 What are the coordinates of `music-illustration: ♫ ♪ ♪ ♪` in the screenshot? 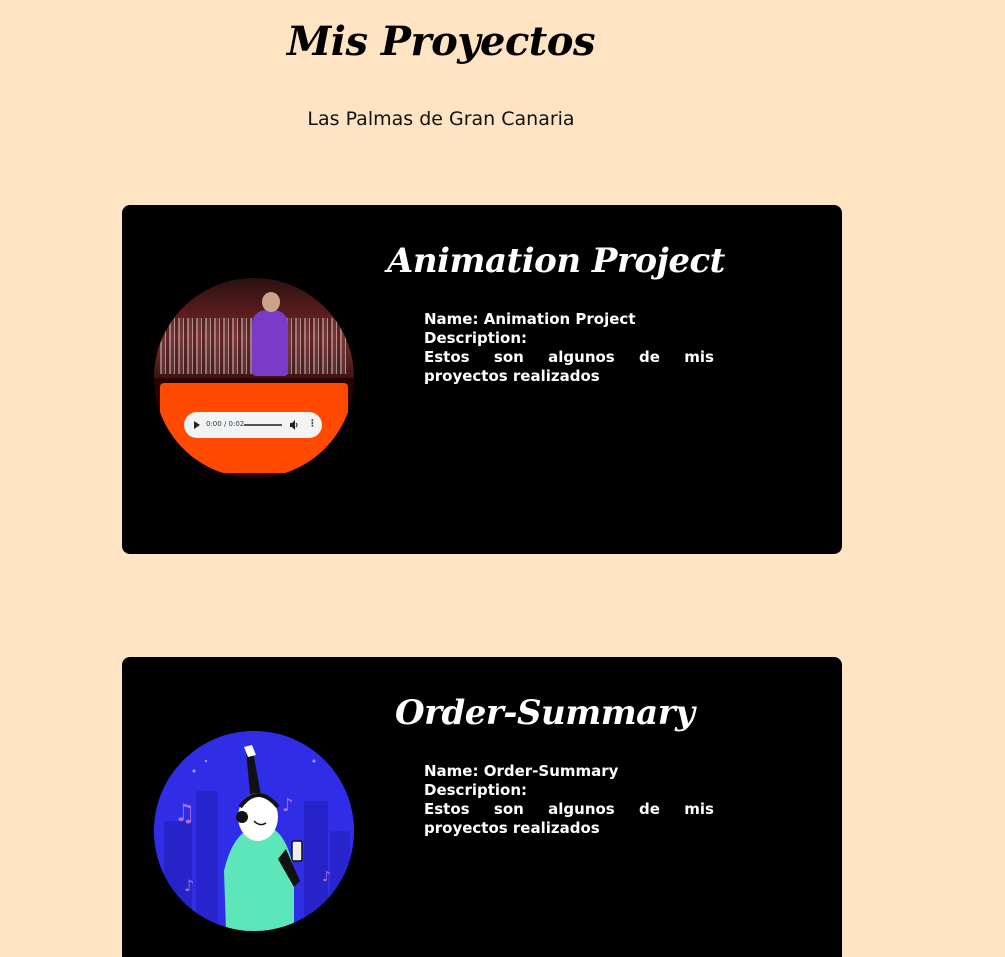 It's located at (254, 831).